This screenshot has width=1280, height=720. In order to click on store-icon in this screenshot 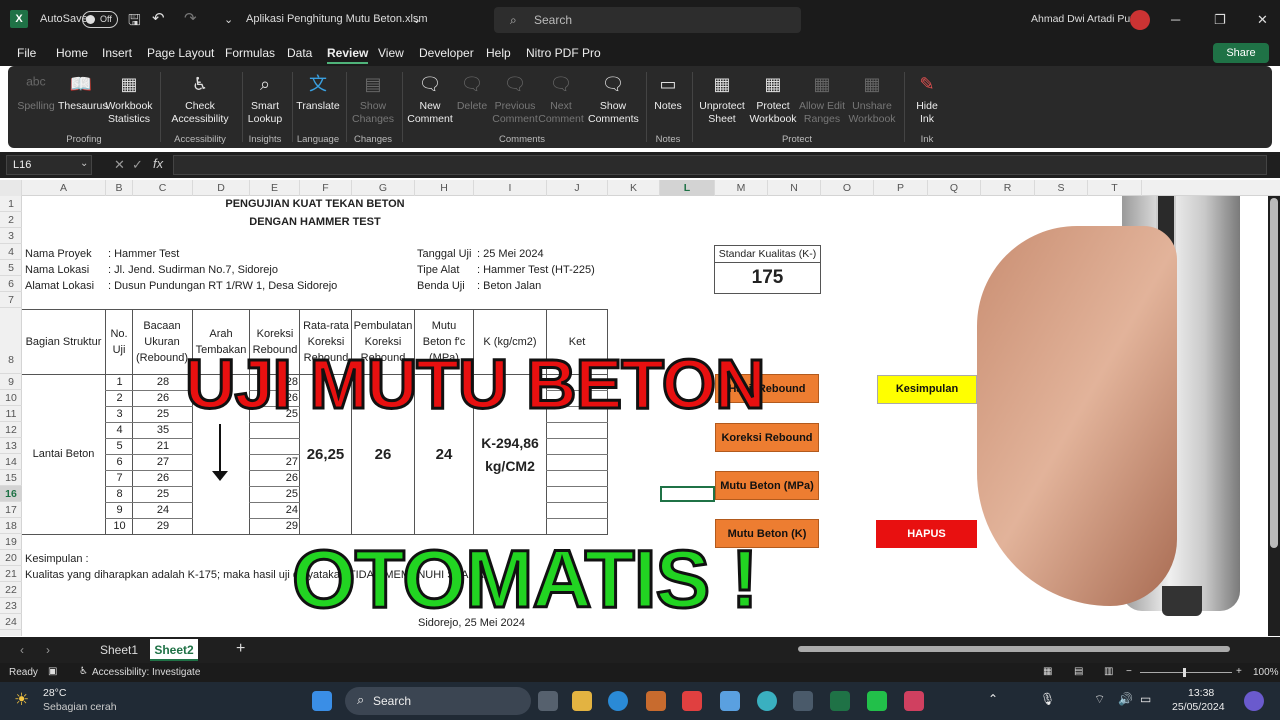, I will do `click(656, 701)`.